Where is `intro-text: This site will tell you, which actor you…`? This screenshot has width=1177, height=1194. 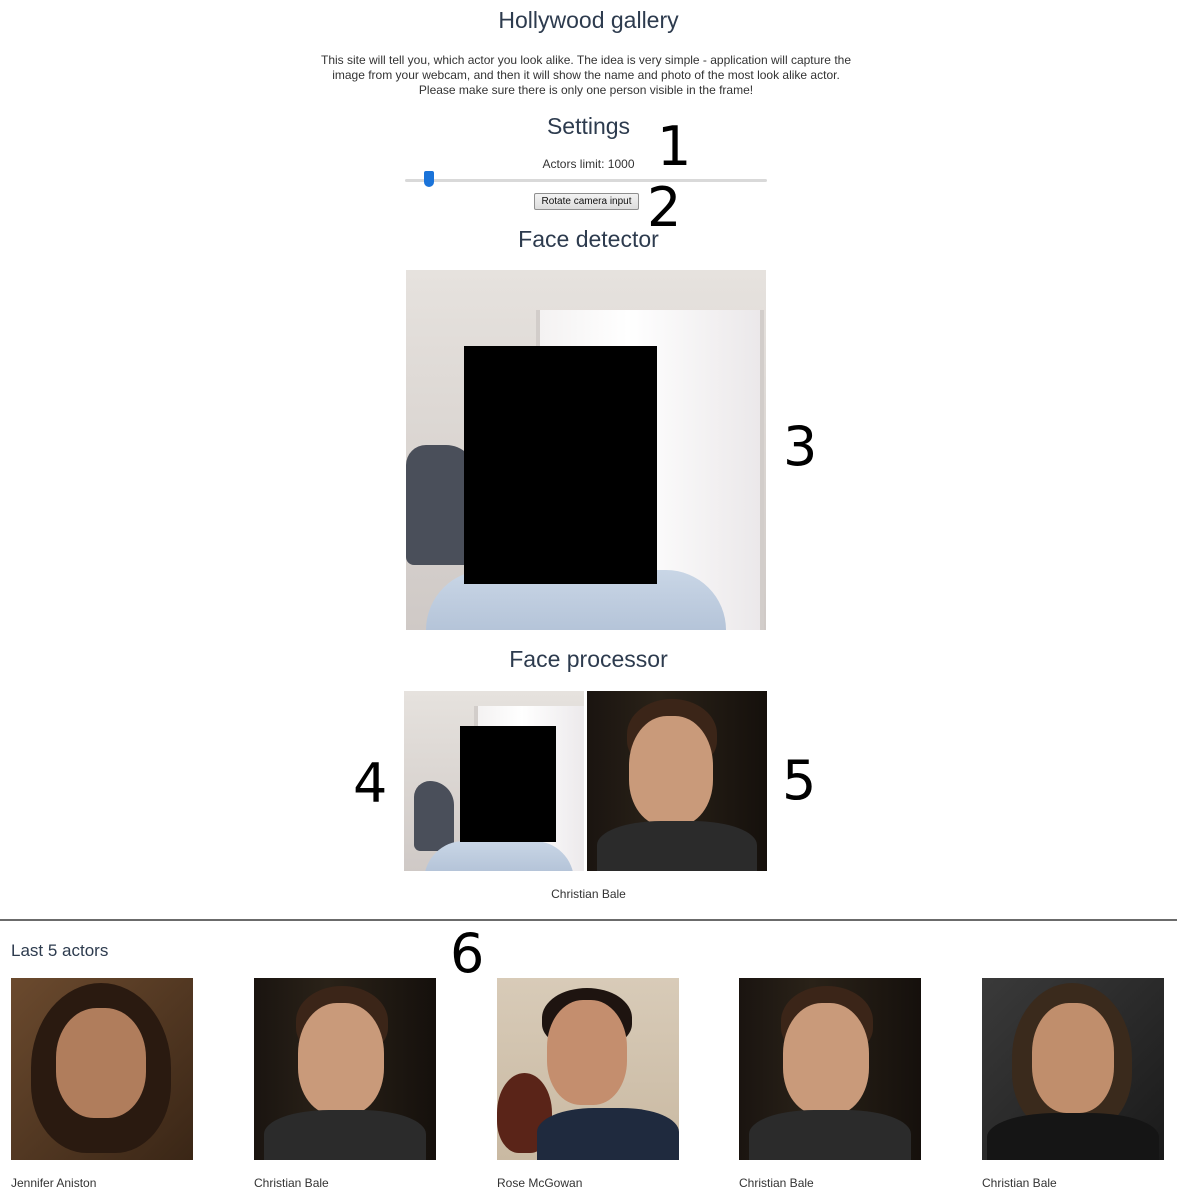 intro-text: This site will tell you, which actor you… is located at coordinates (586, 75).